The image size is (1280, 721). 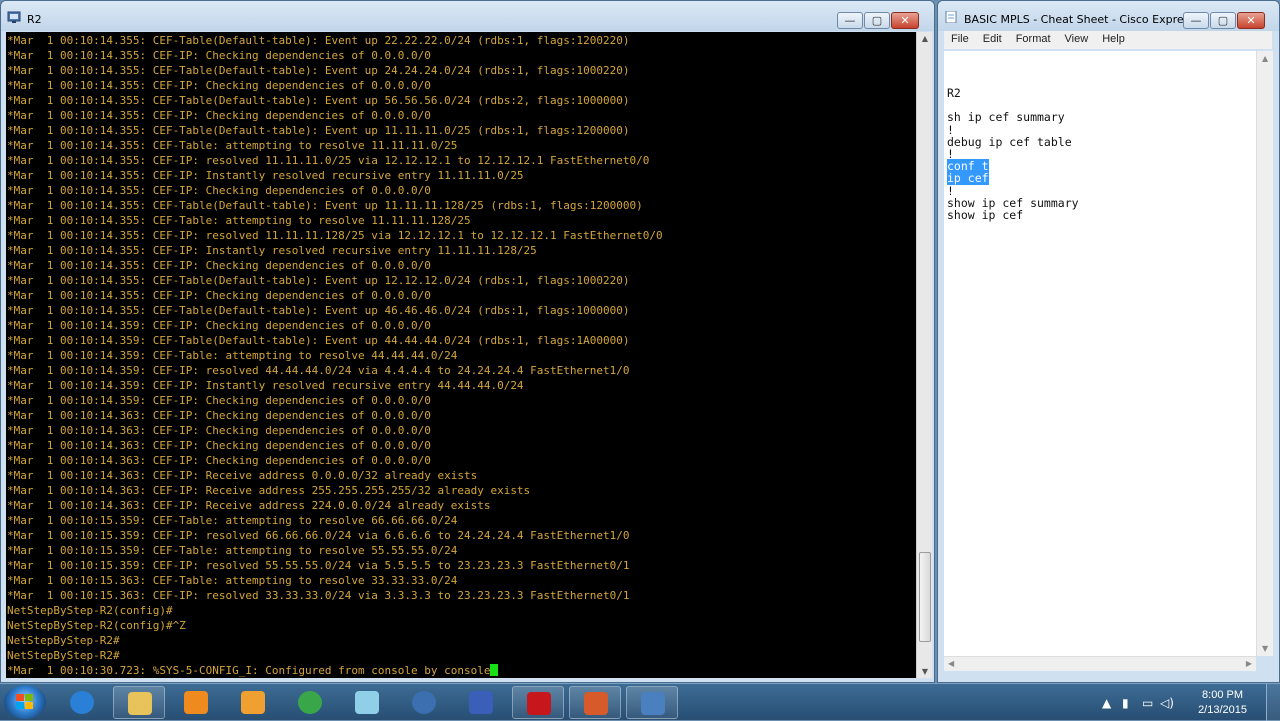 What do you see at coordinates (1222, 710) in the screenshot?
I see `clock-date: 2/13/2015` at bounding box center [1222, 710].